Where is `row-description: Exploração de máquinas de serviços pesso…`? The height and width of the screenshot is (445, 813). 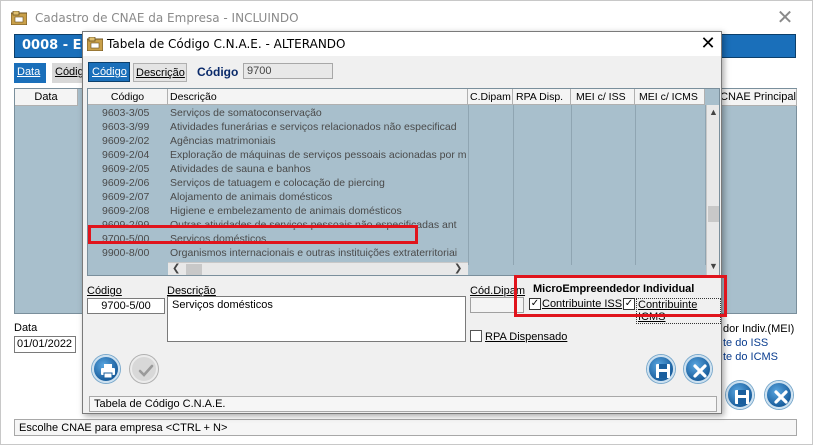
row-description: Exploração de máquinas de serviços pesso… is located at coordinates (318, 155).